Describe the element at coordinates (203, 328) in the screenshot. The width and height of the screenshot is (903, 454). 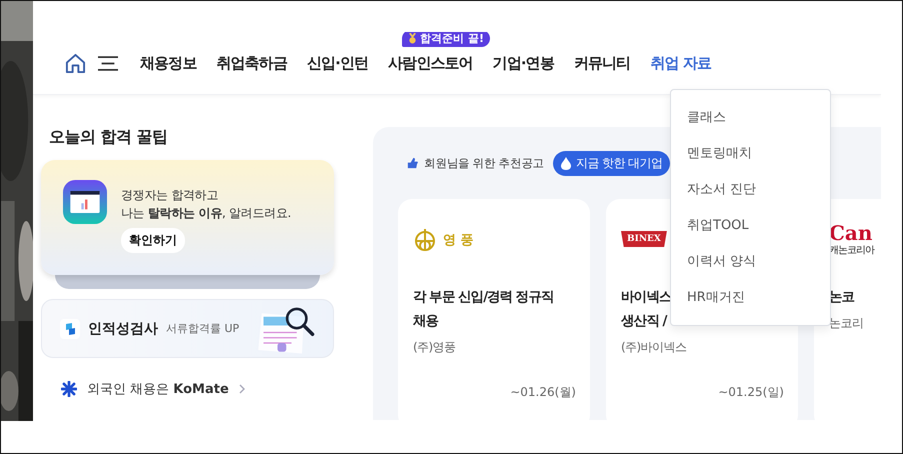
I see `test-subtitle: 서류합격률 UP` at that location.